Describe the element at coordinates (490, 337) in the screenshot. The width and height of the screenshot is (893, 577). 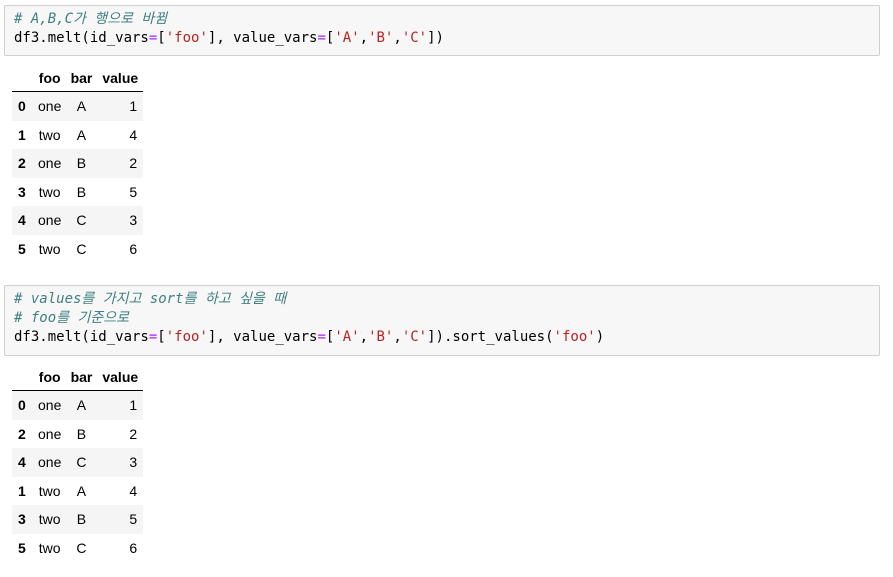
I see `code-text: ]).sort_values(` at that location.